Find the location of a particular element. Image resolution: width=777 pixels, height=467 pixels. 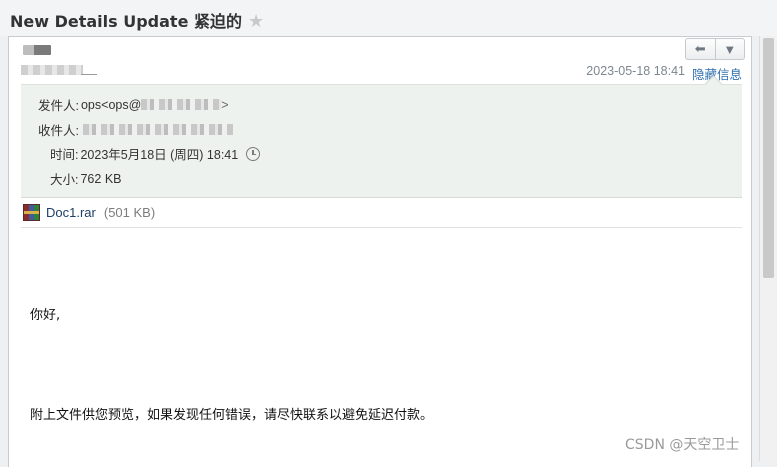

from-email-redacted is located at coordinates (181, 104).